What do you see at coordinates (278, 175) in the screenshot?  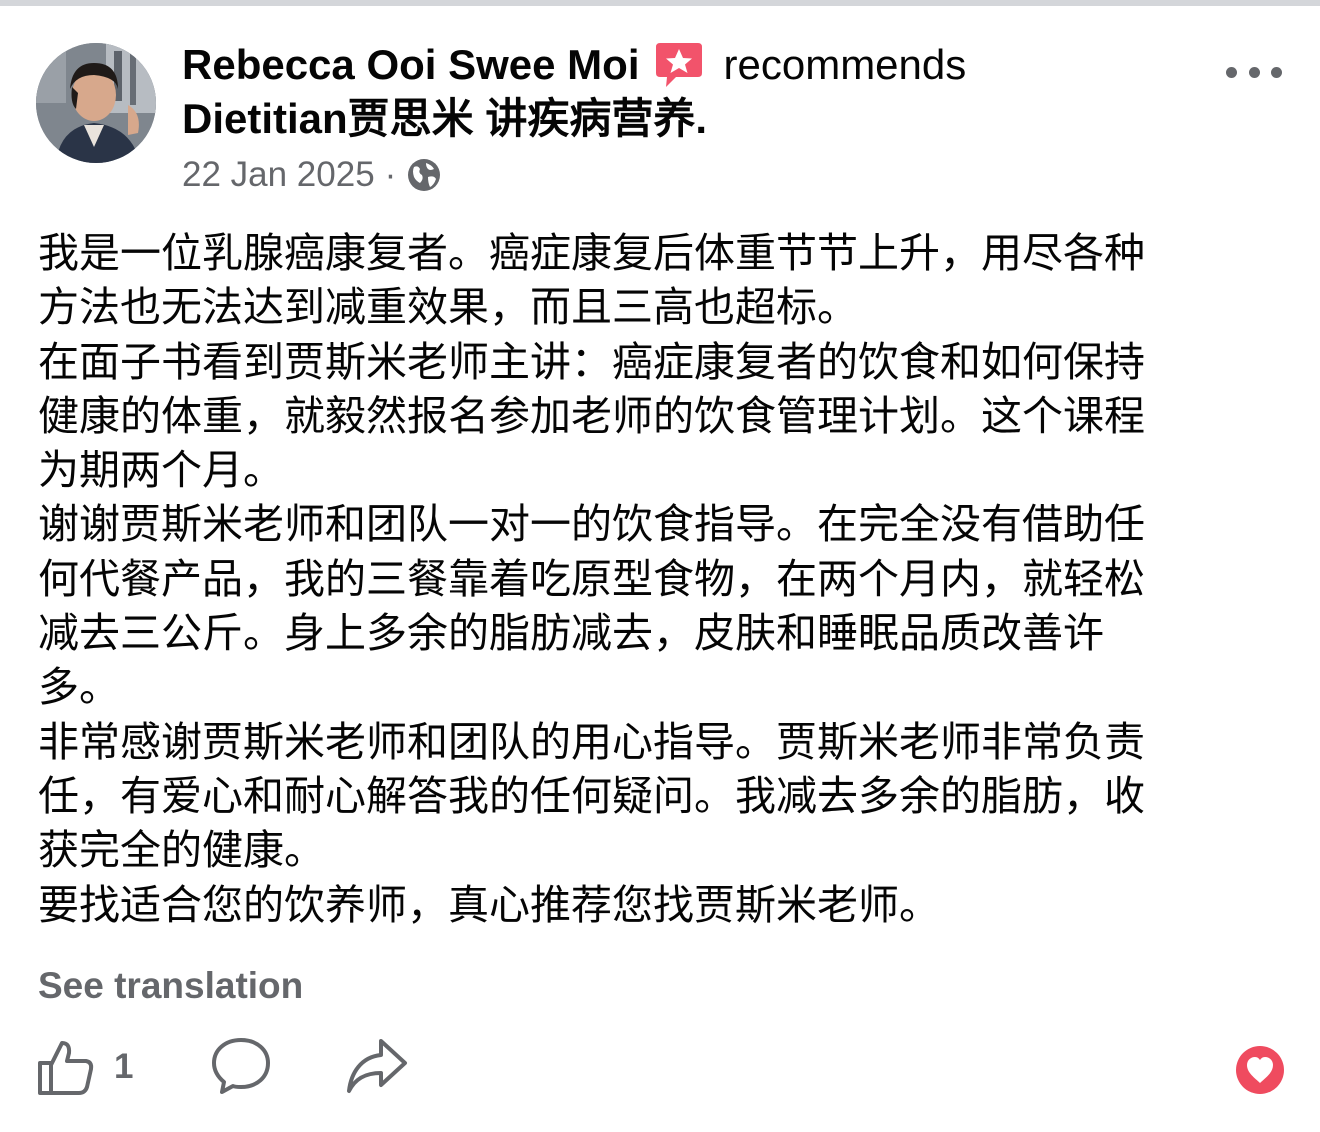 I see `post-date: 22 Jan 2025` at bounding box center [278, 175].